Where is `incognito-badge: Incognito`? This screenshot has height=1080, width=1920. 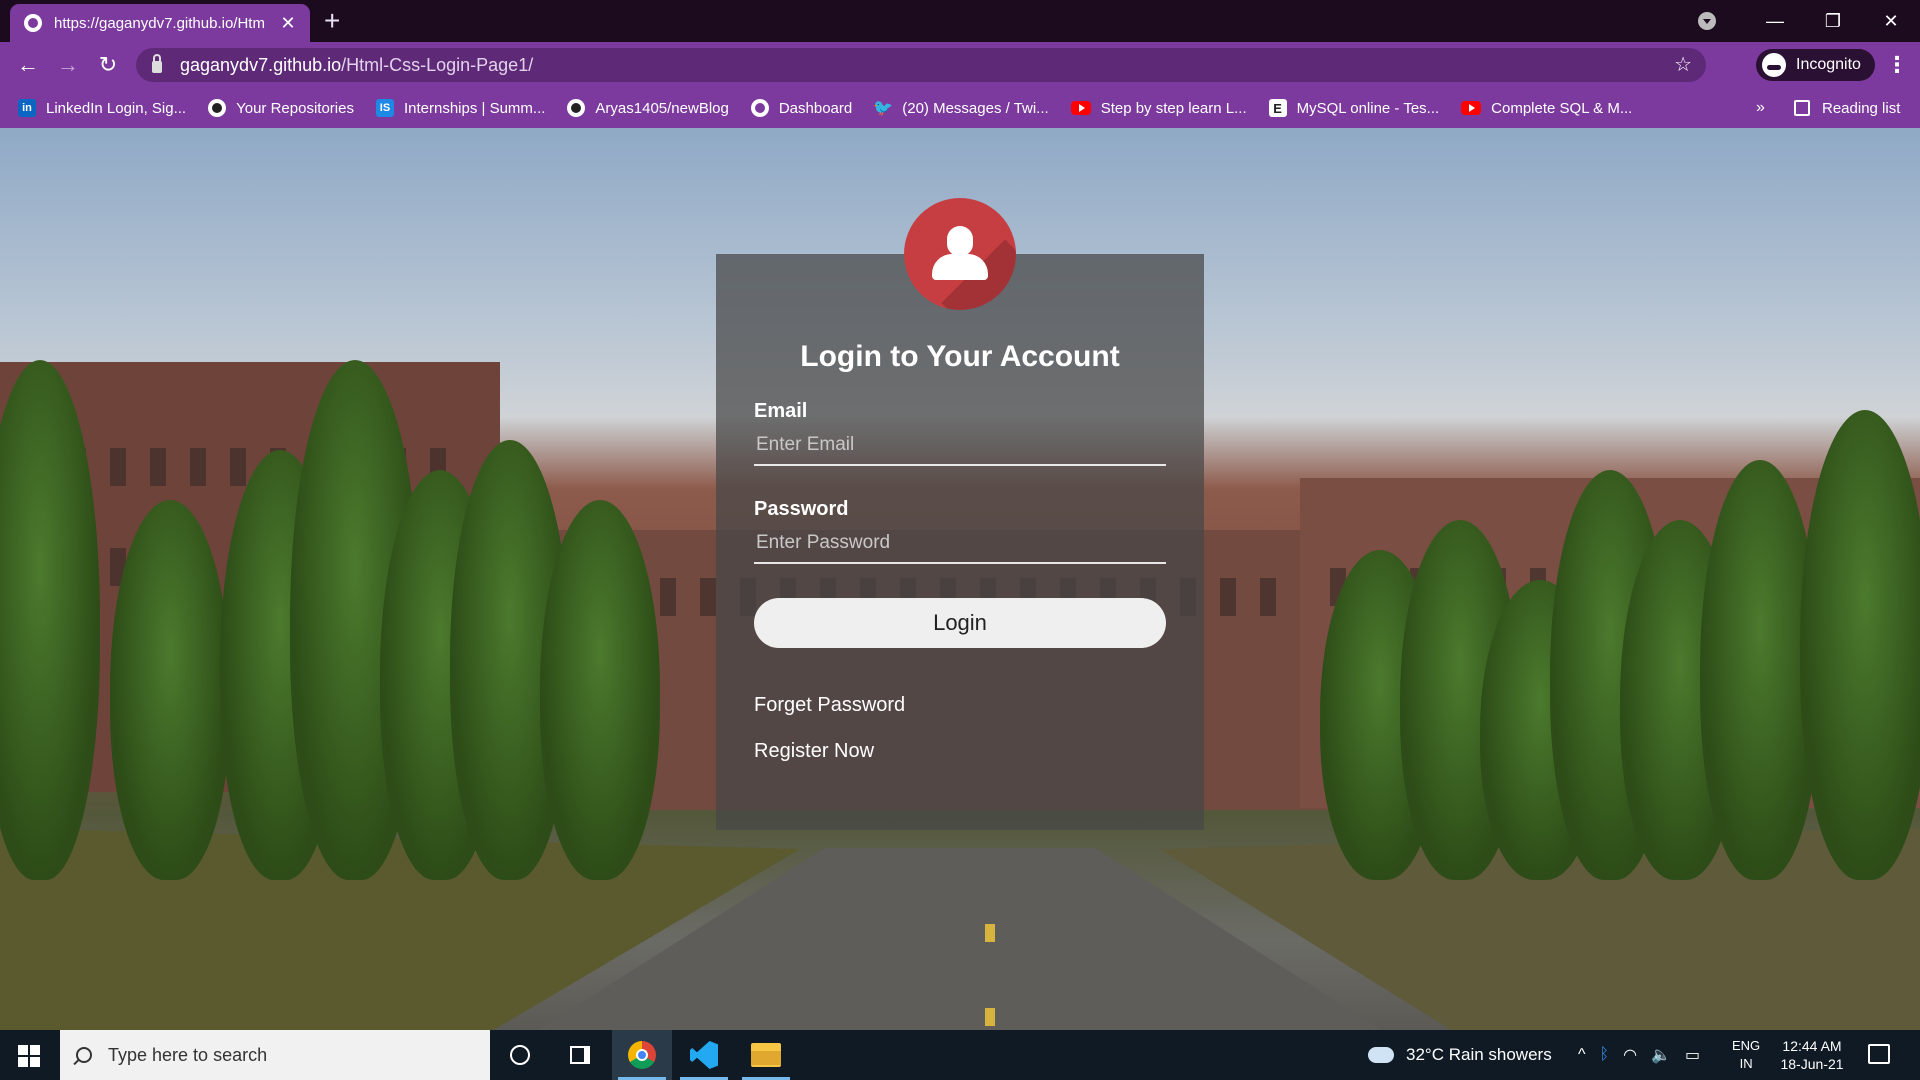 incognito-badge: Incognito is located at coordinates (1815, 65).